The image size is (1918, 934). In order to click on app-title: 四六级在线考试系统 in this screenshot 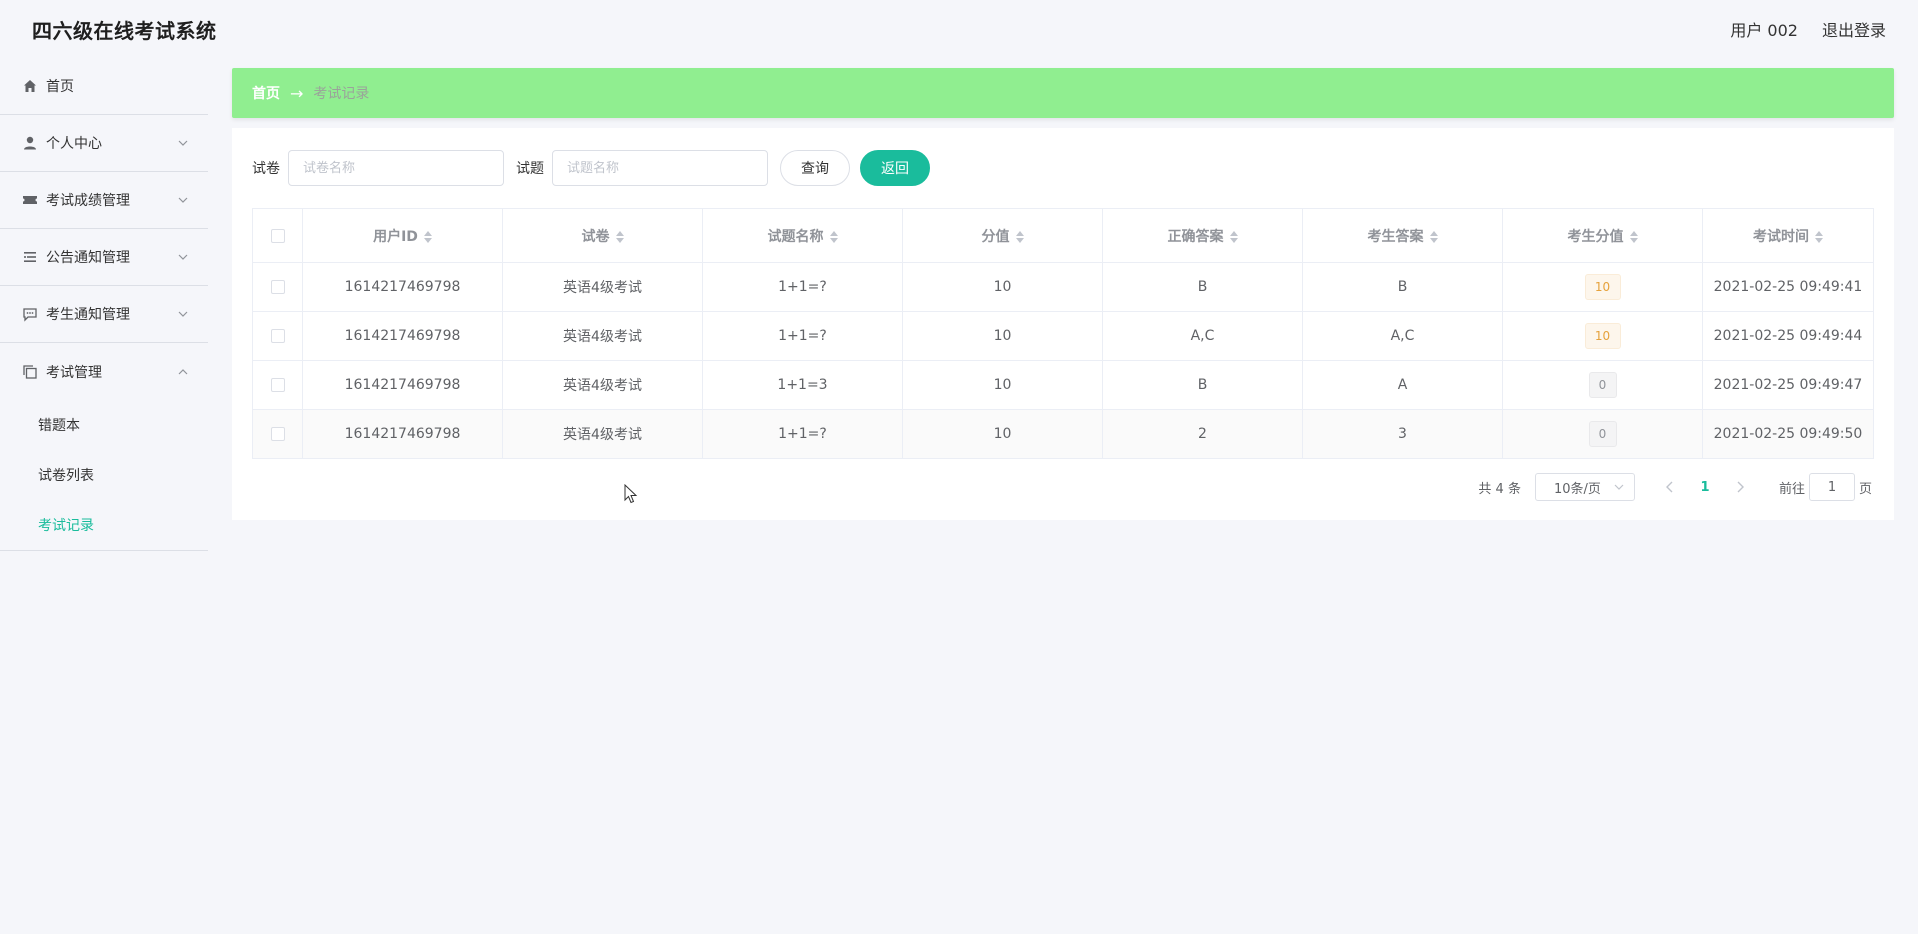, I will do `click(124, 30)`.